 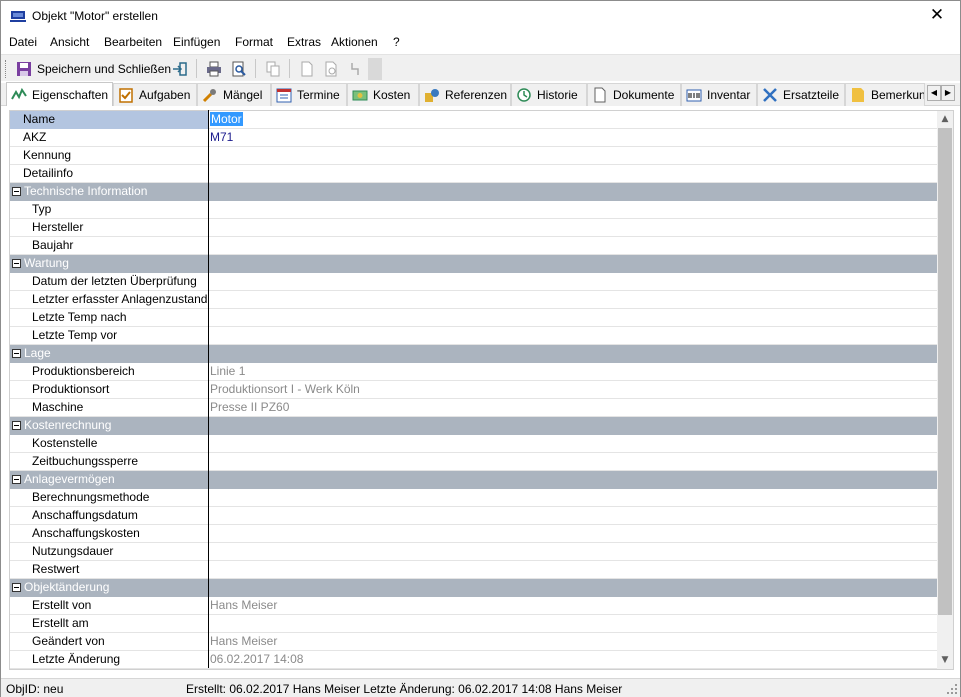 What do you see at coordinates (208, 389) in the screenshot?
I see `column-separator` at bounding box center [208, 389].